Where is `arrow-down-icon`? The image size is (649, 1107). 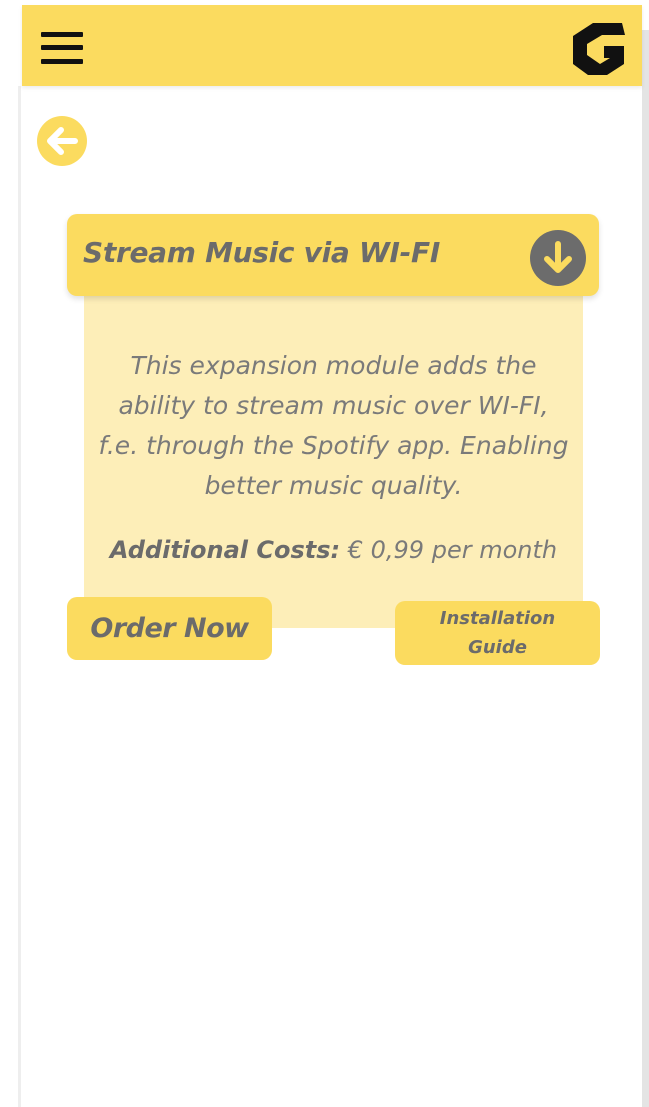
arrow-down-icon is located at coordinates (558, 257).